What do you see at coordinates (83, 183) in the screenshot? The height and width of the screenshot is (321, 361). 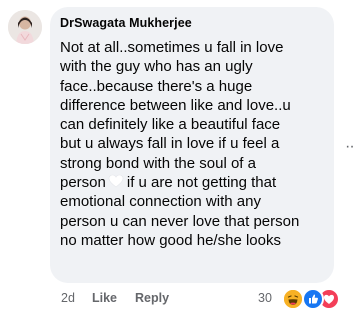 I see `comment-line-part: person` at bounding box center [83, 183].